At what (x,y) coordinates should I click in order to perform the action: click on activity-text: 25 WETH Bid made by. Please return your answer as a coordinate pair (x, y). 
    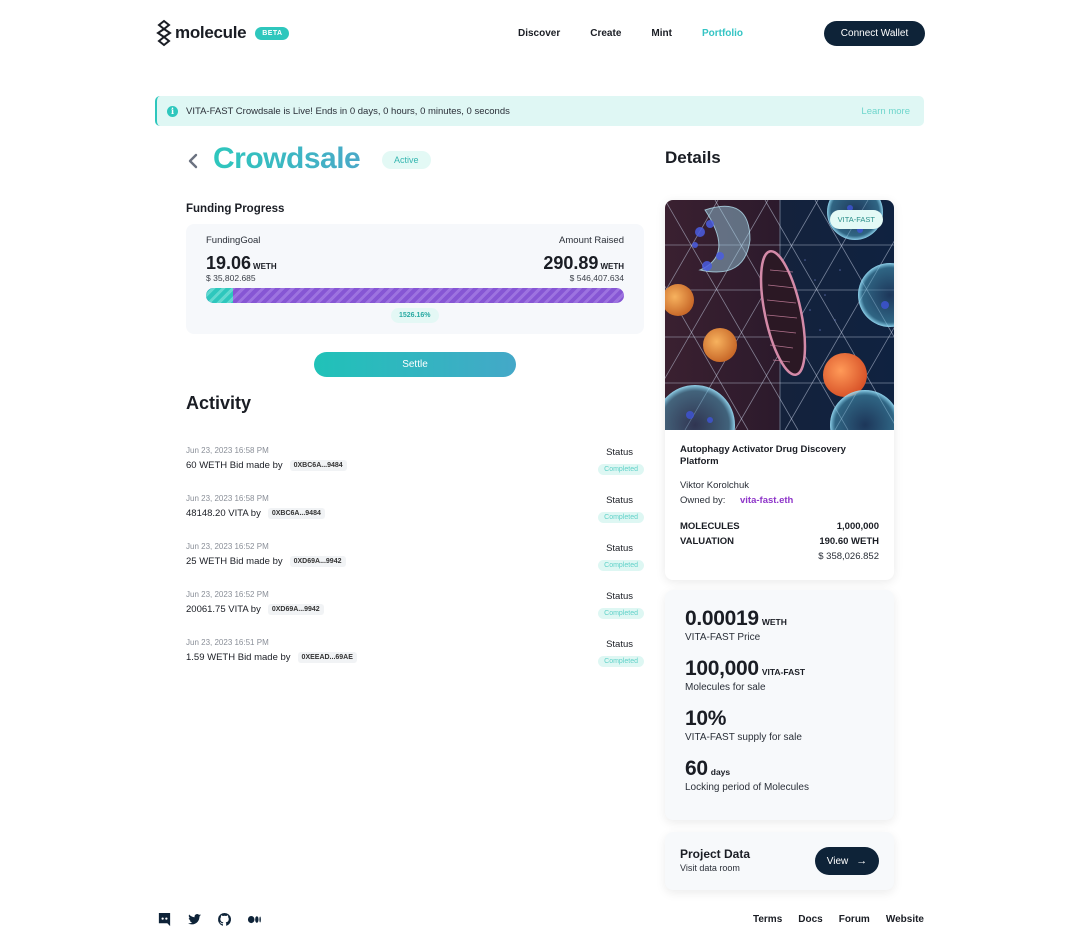
    Looking at the image, I should click on (234, 561).